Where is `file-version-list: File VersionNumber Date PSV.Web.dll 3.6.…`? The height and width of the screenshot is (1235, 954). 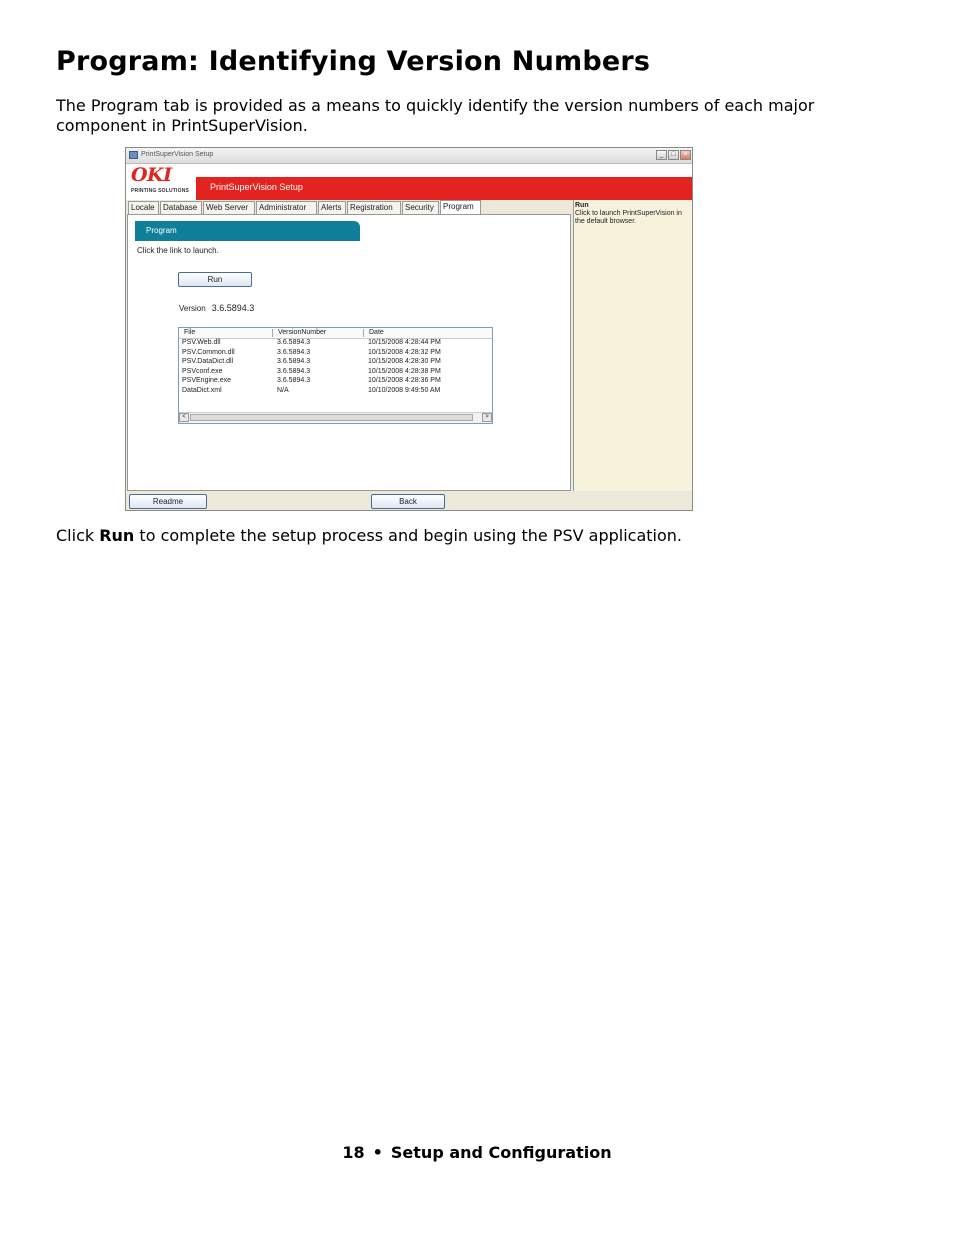 file-version-list: File VersionNumber Date PSV.Web.dll 3.6.… is located at coordinates (335, 375).